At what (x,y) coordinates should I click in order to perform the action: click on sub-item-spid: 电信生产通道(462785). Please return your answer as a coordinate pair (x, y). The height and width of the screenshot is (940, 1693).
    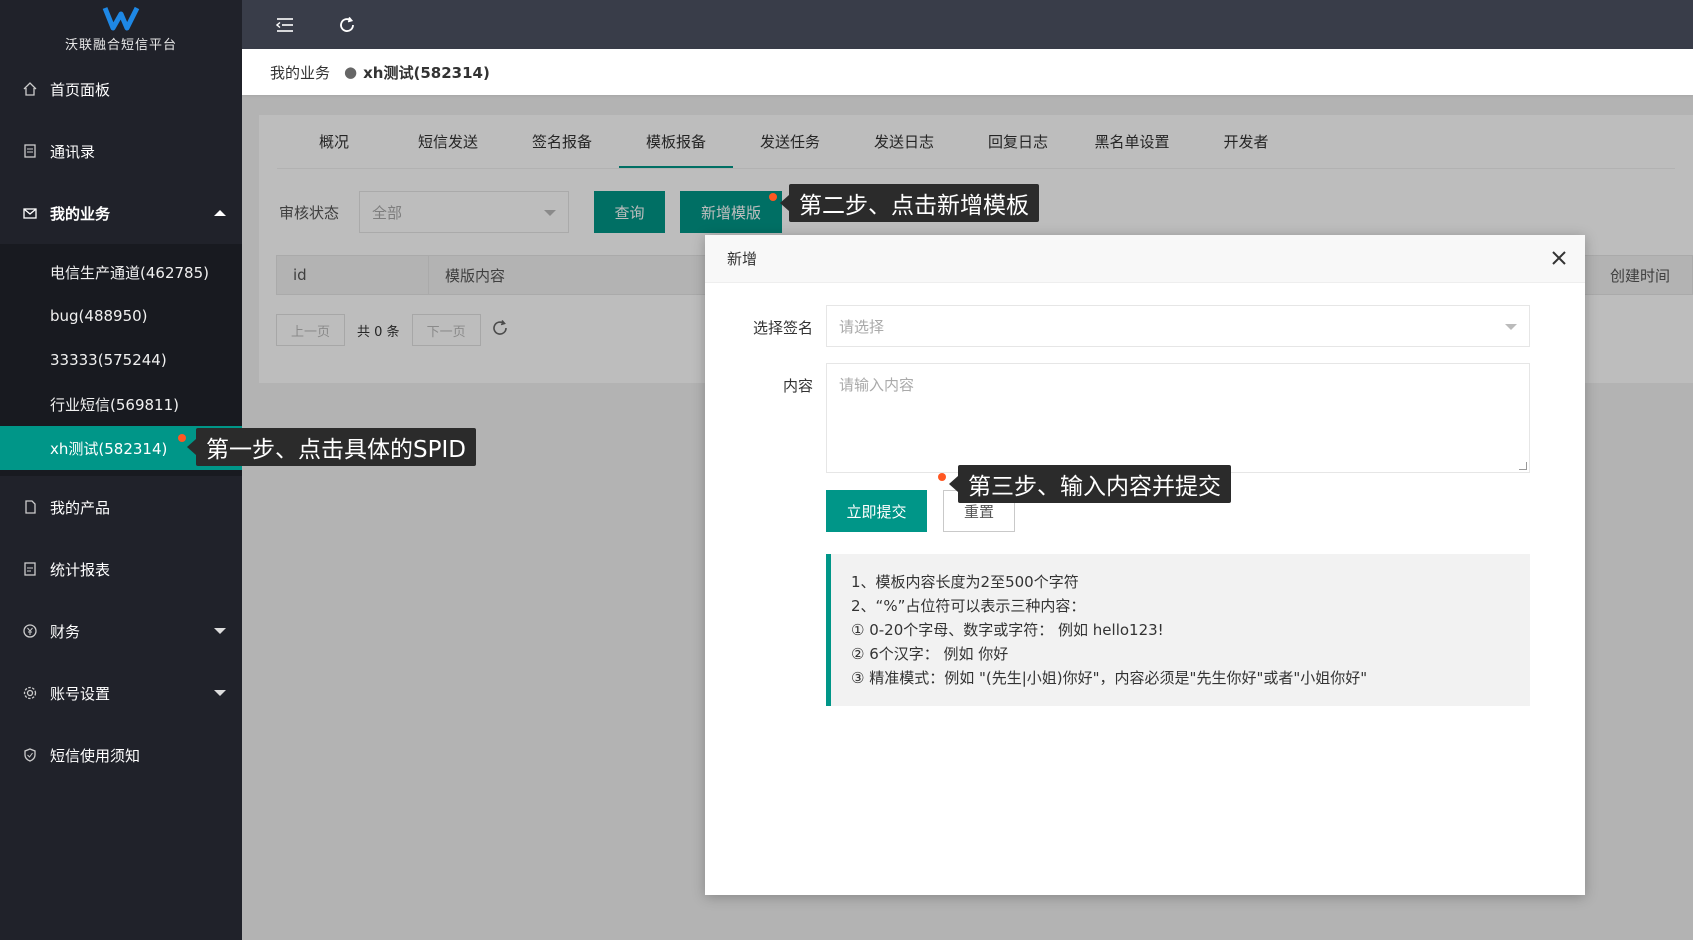
    Looking at the image, I should click on (121, 272).